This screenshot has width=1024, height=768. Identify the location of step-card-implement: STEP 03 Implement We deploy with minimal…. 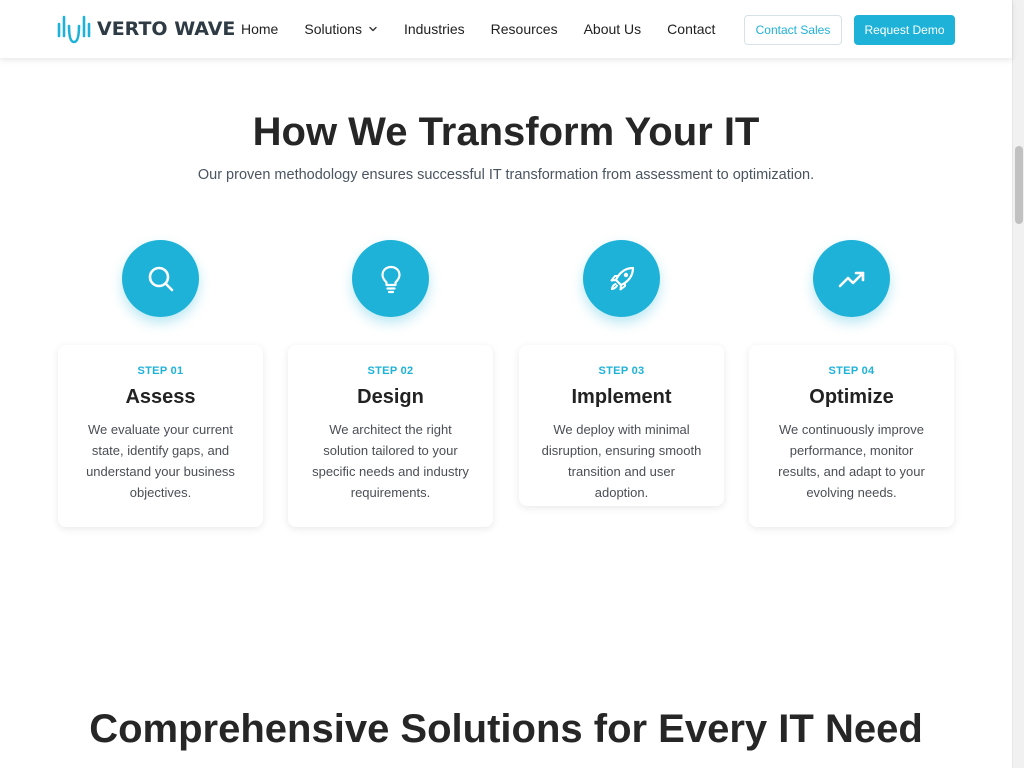
(621, 425).